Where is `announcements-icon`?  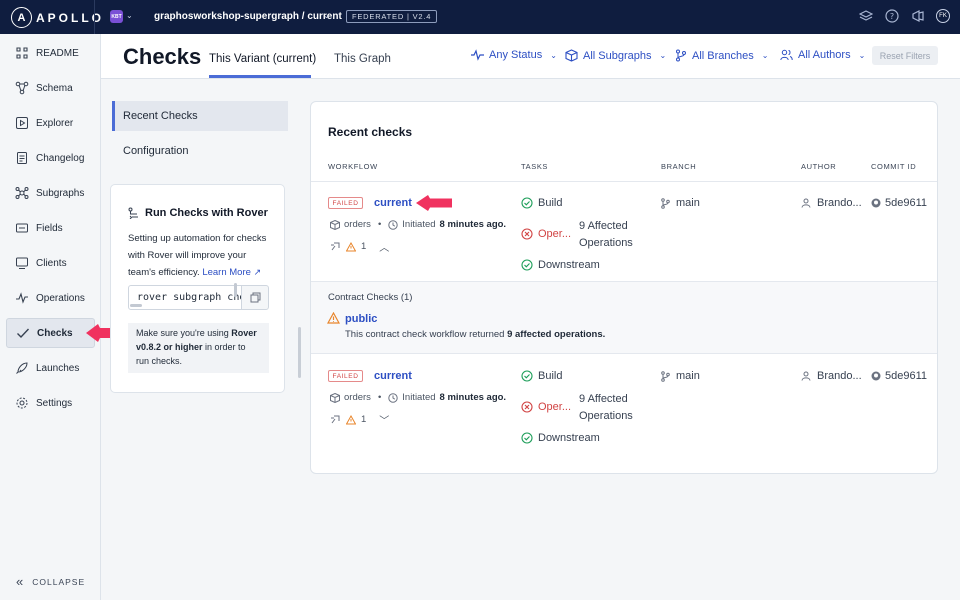
announcements-icon is located at coordinates (918, 16).